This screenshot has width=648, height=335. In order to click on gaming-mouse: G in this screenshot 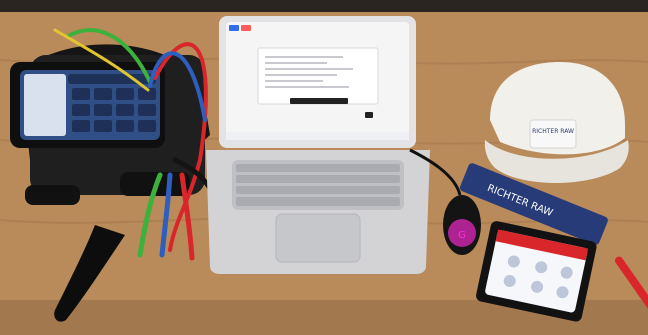, I will do `click(462, 225)`.